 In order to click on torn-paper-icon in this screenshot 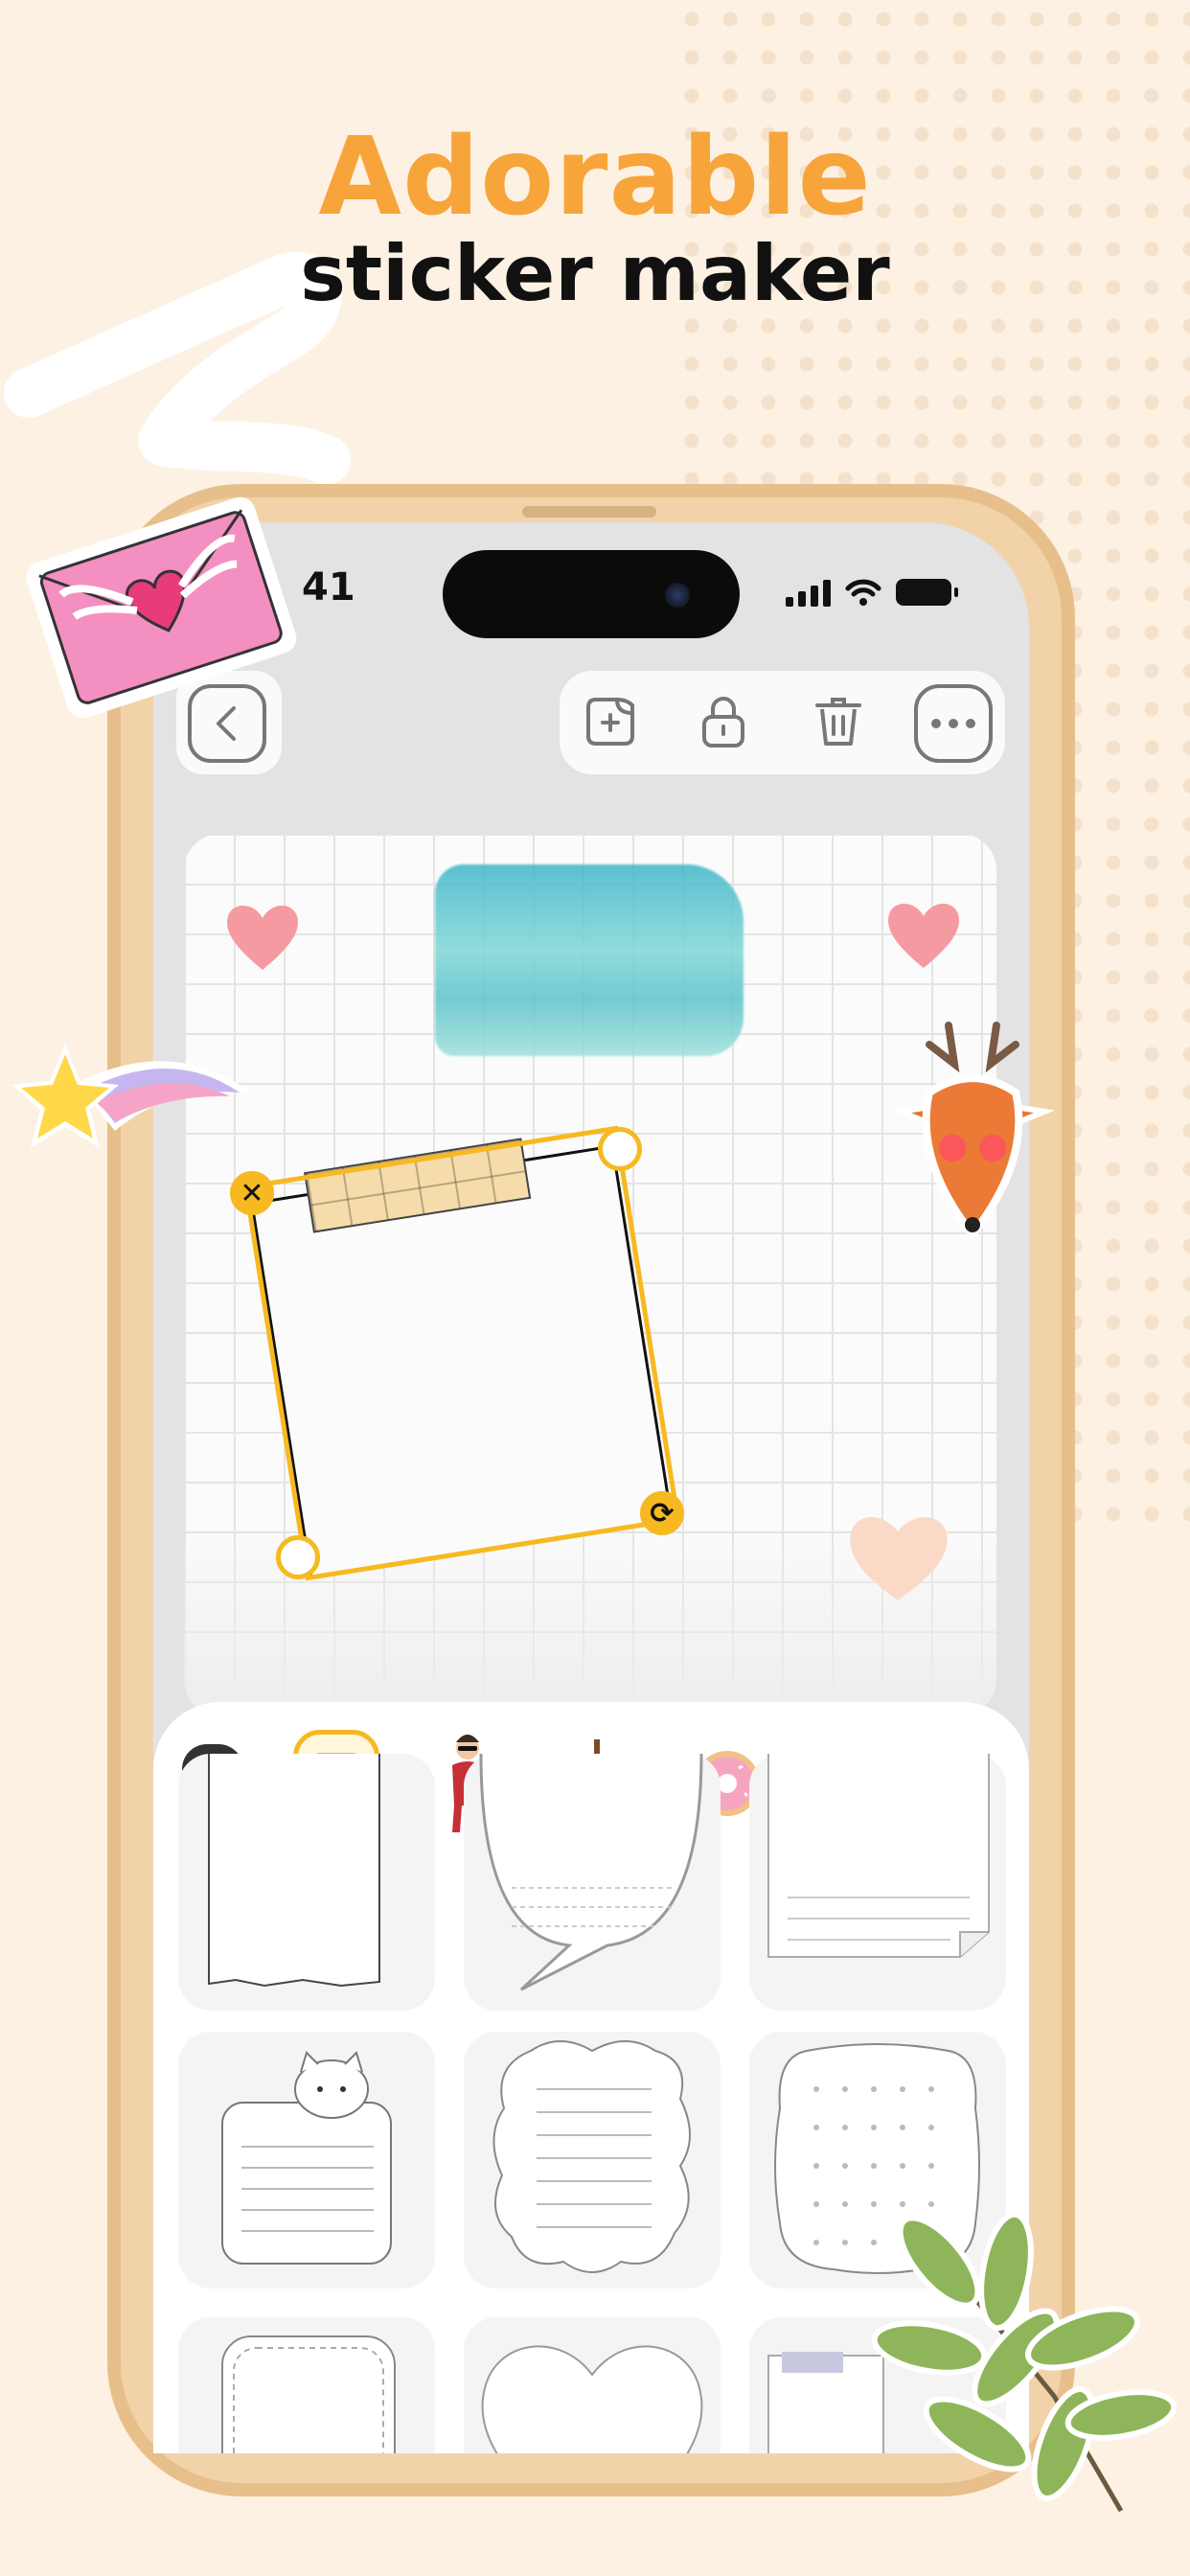, I will do `click(294, 1871)`.